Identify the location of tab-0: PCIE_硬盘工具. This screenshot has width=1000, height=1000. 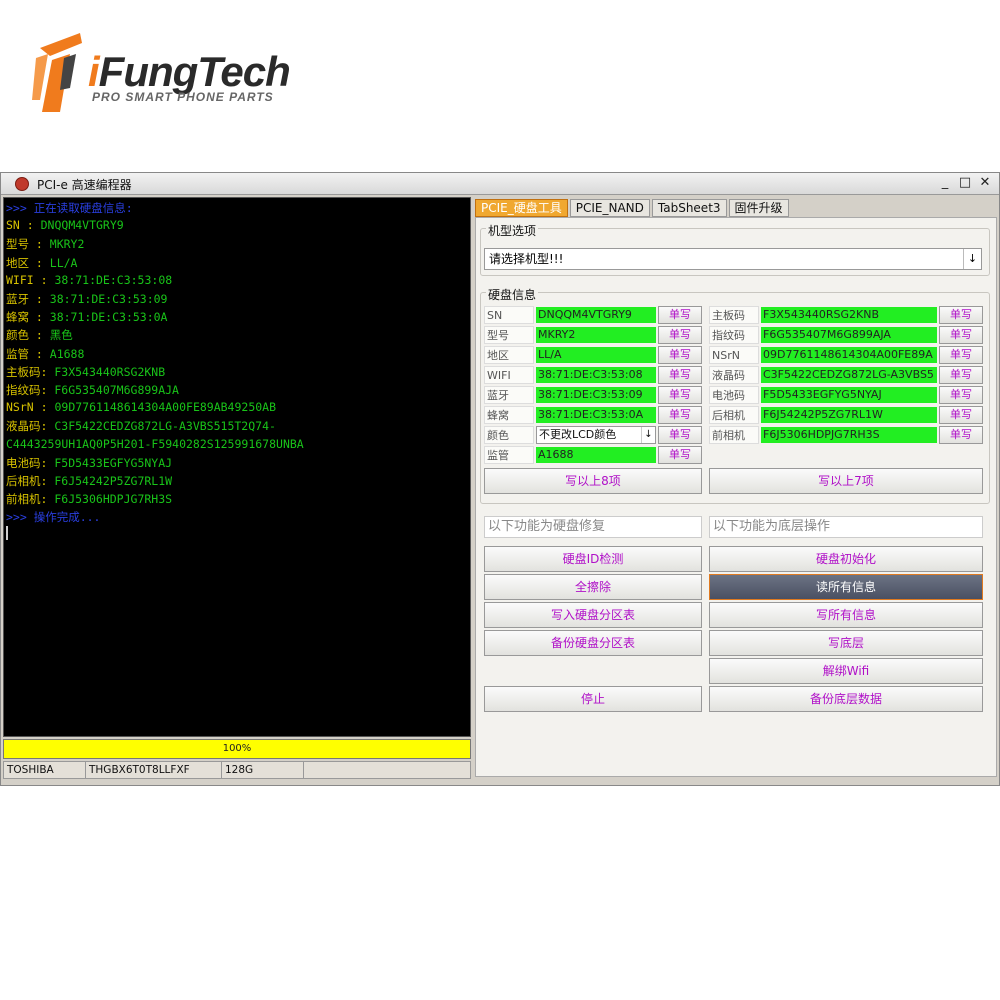
(521, 208).